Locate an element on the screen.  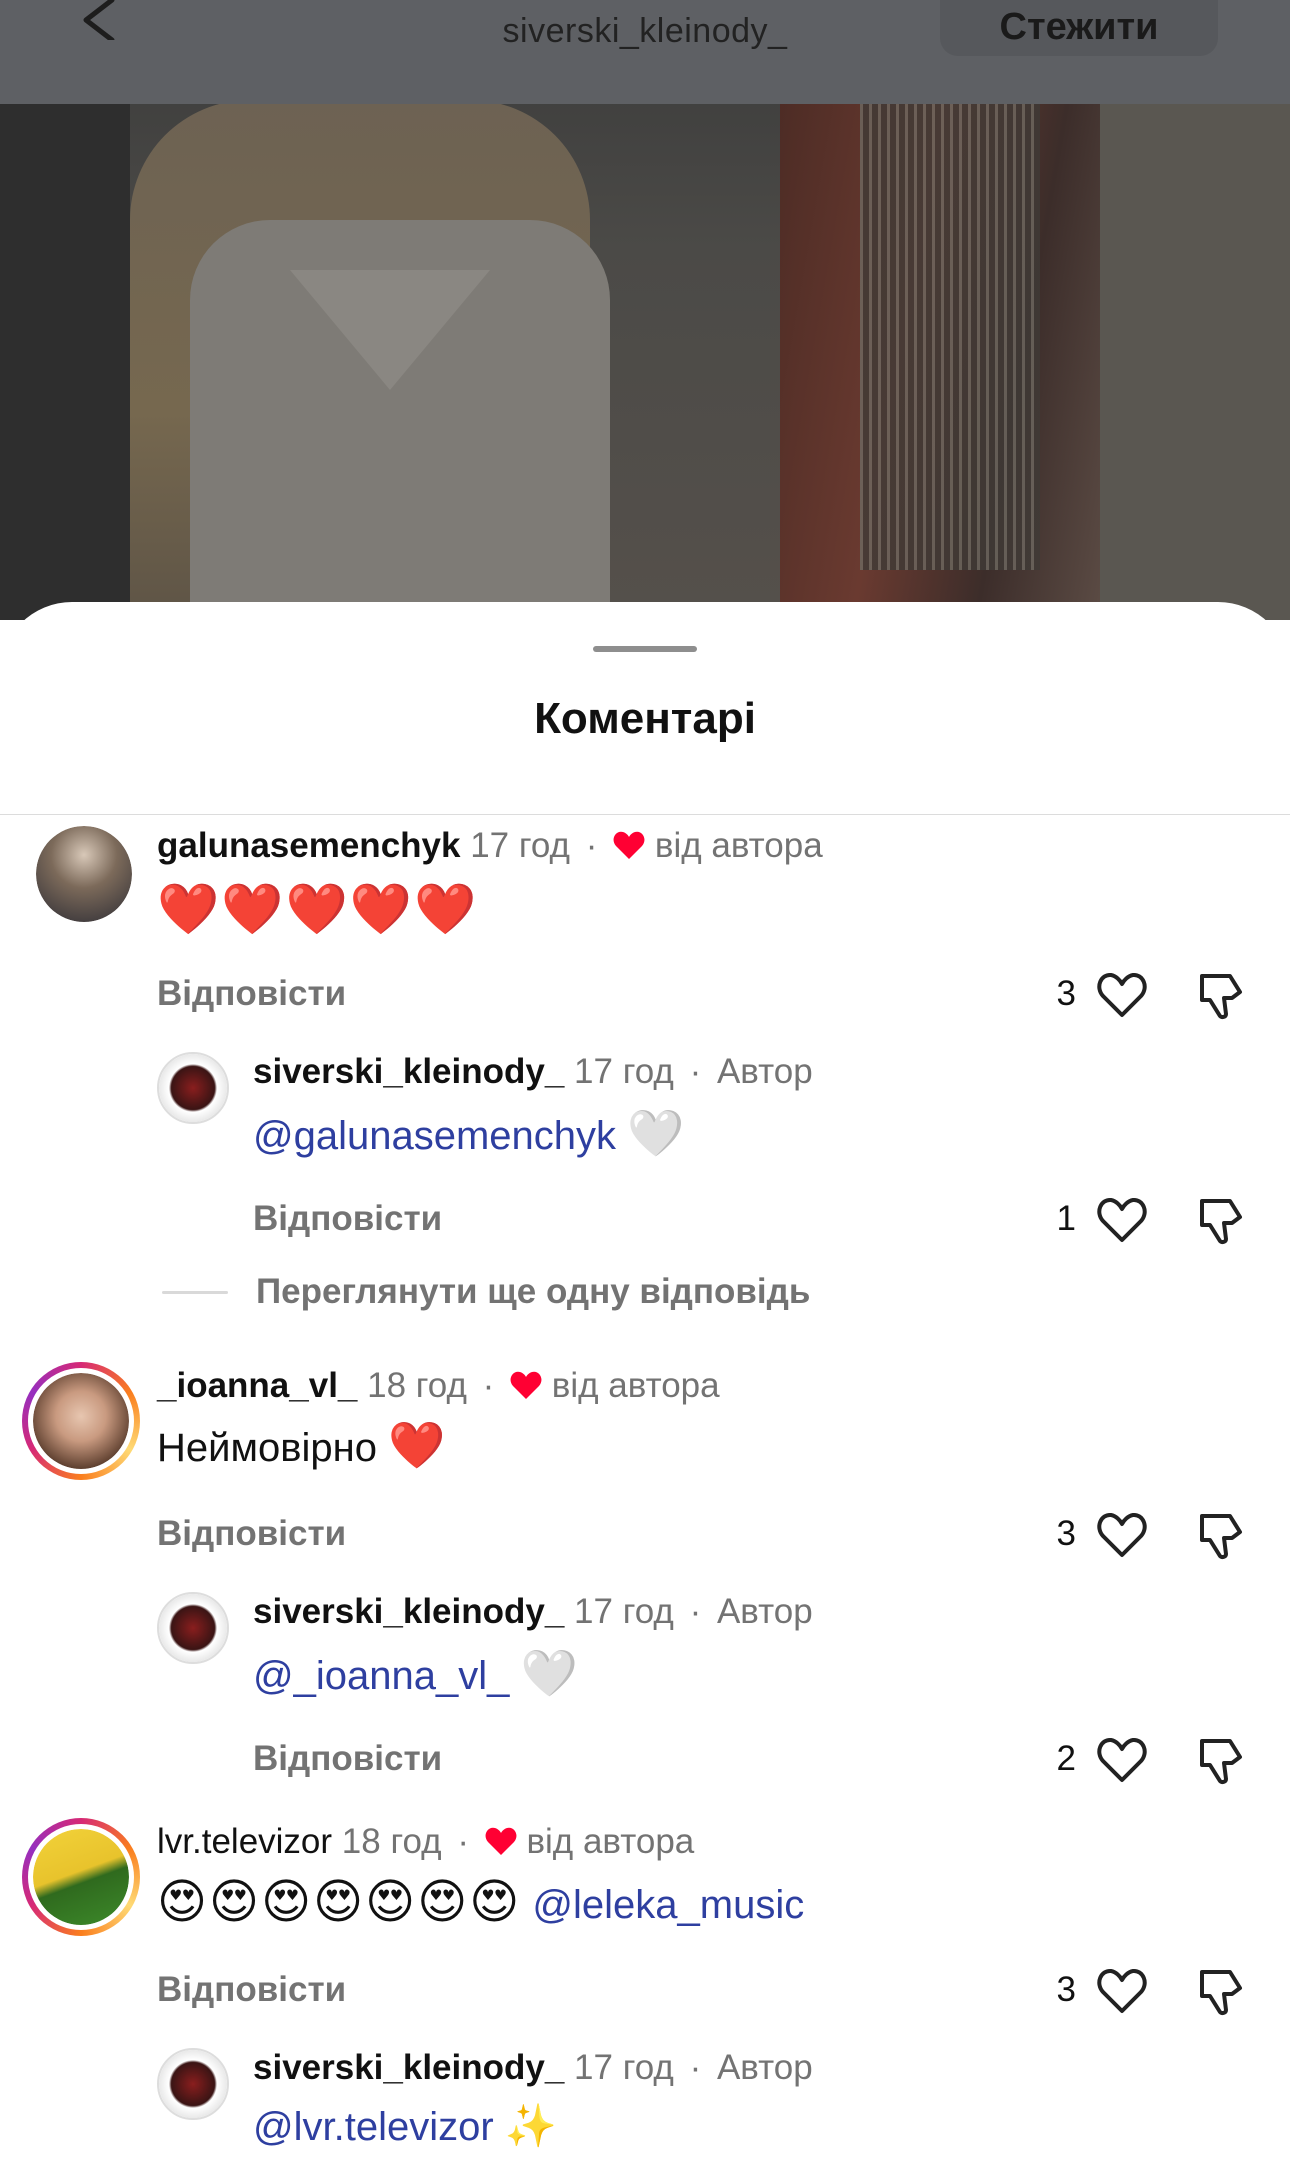
comment-username: lvr.televizor is located at coordinates (244, 1841).